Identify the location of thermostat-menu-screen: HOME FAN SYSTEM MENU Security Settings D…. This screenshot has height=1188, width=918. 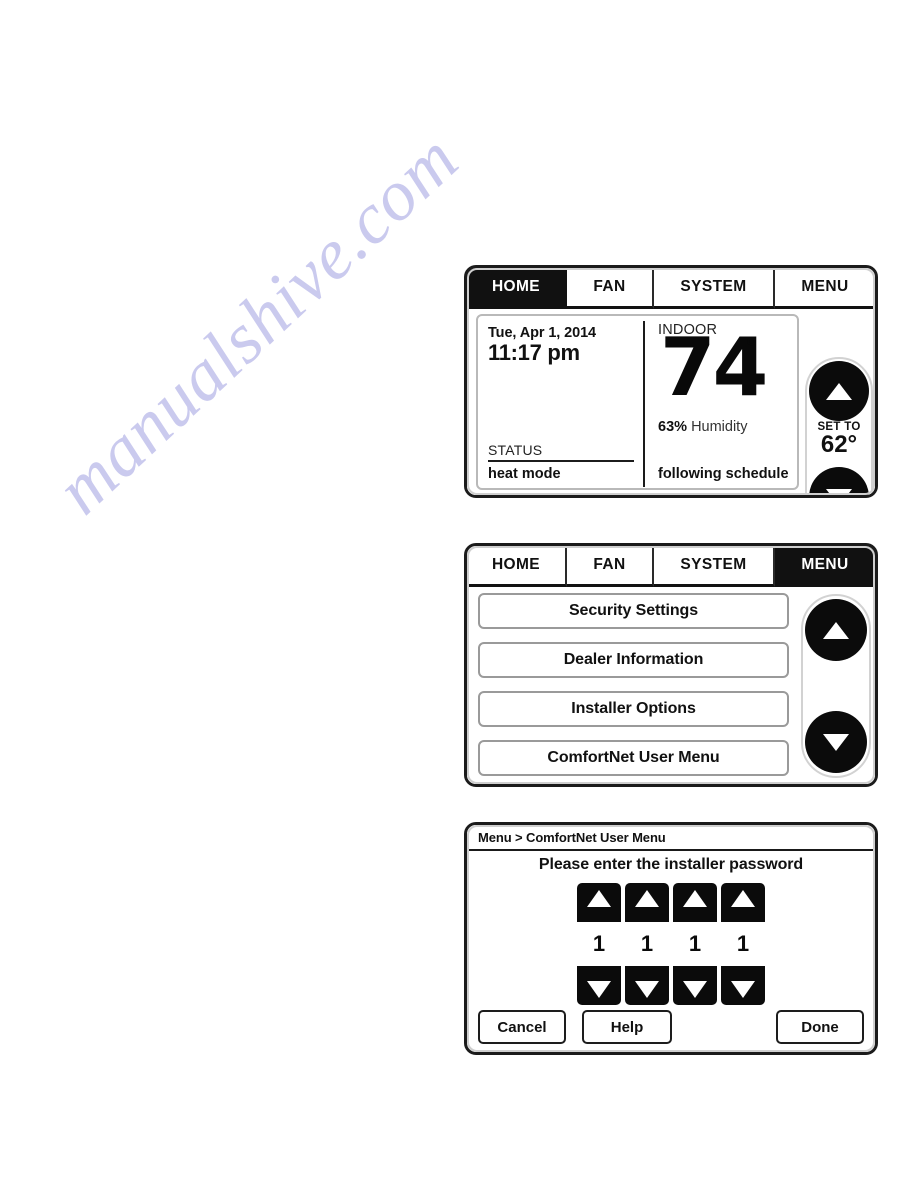
(671, 665).